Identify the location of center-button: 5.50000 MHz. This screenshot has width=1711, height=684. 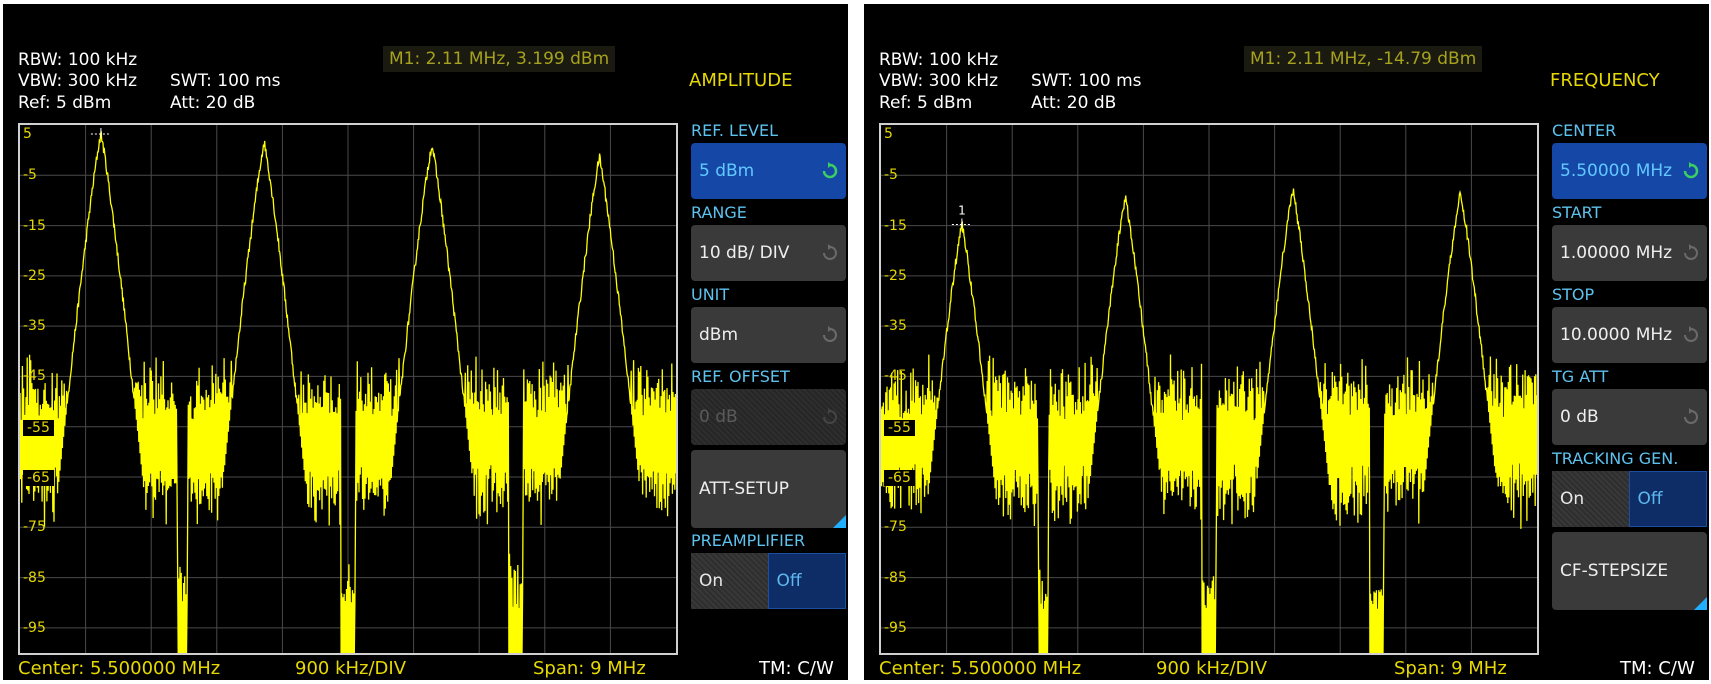
(1629, 171).